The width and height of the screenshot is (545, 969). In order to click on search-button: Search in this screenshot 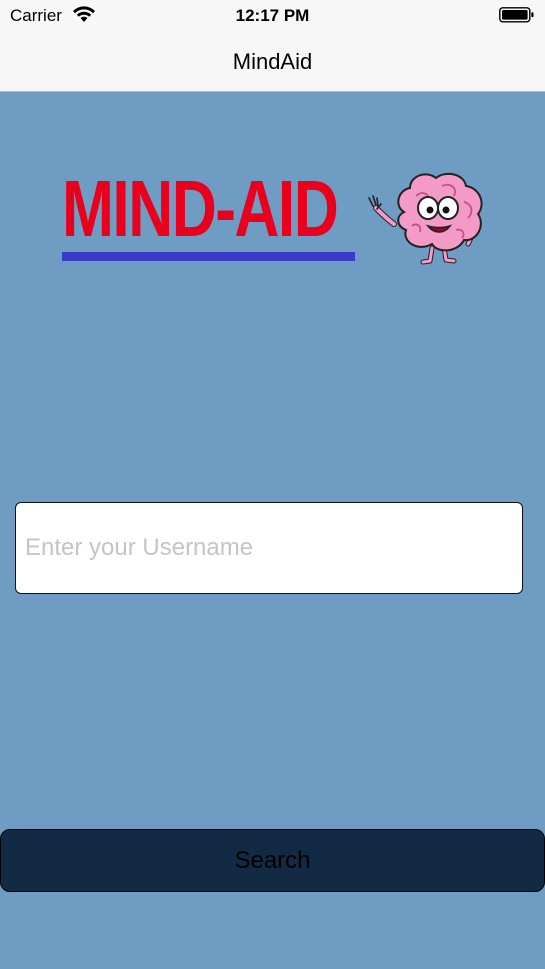, I will do `click(272, 860)`.